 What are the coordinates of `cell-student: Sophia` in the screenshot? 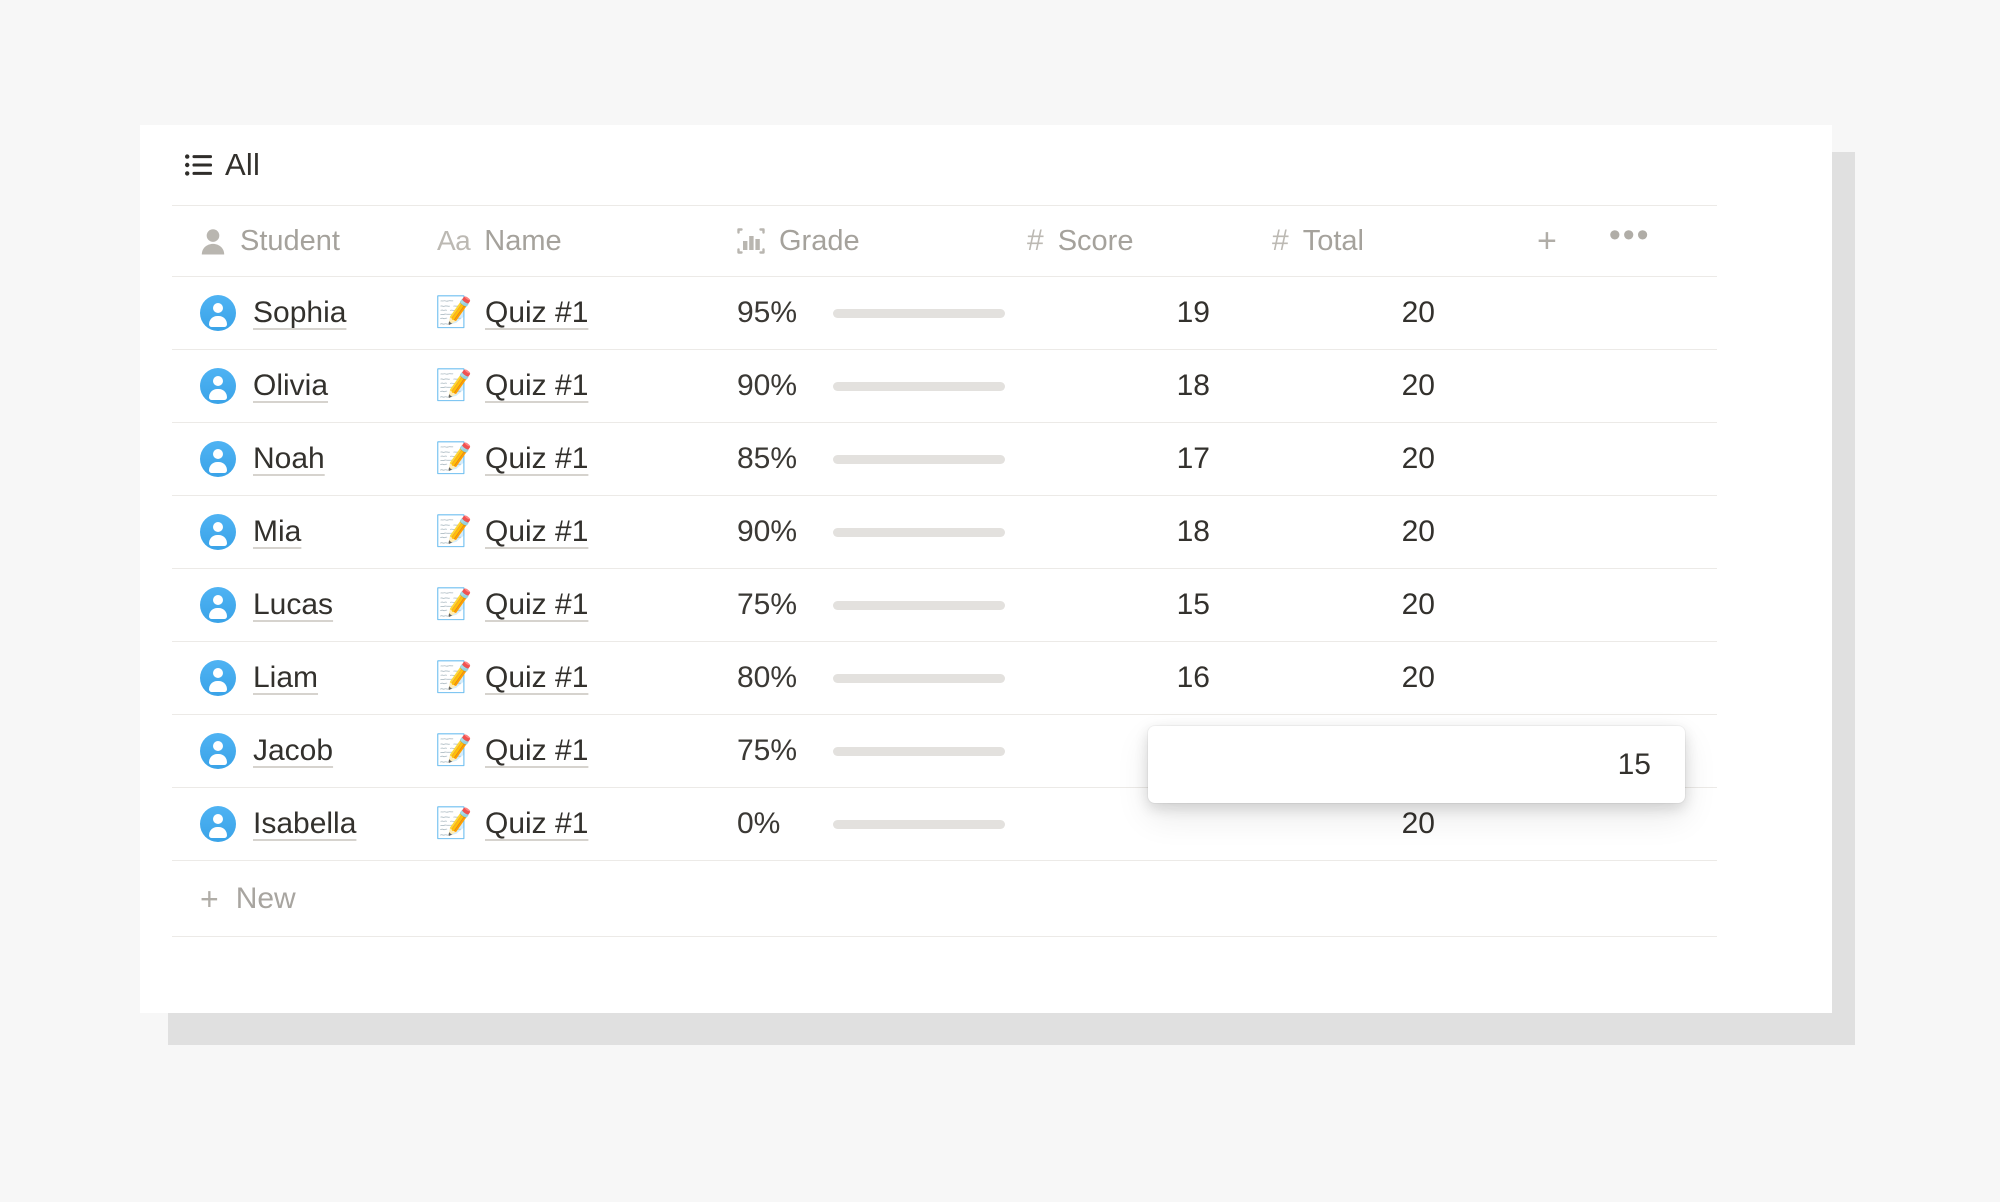 It's located at (304, 313).